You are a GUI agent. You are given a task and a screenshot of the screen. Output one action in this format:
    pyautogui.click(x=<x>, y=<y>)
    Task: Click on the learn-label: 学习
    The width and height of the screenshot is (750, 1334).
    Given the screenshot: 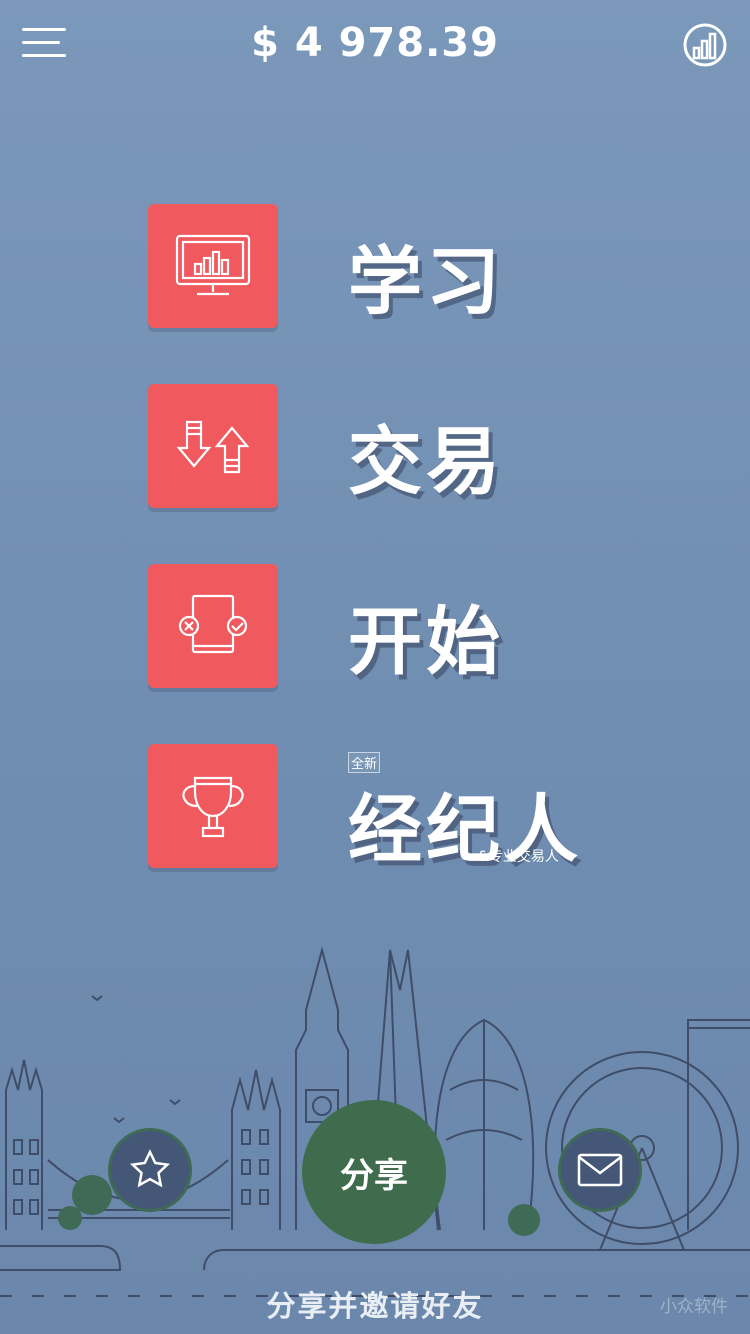 What is the action you would take?
    pyautogui.click(x=426, y=275)
    